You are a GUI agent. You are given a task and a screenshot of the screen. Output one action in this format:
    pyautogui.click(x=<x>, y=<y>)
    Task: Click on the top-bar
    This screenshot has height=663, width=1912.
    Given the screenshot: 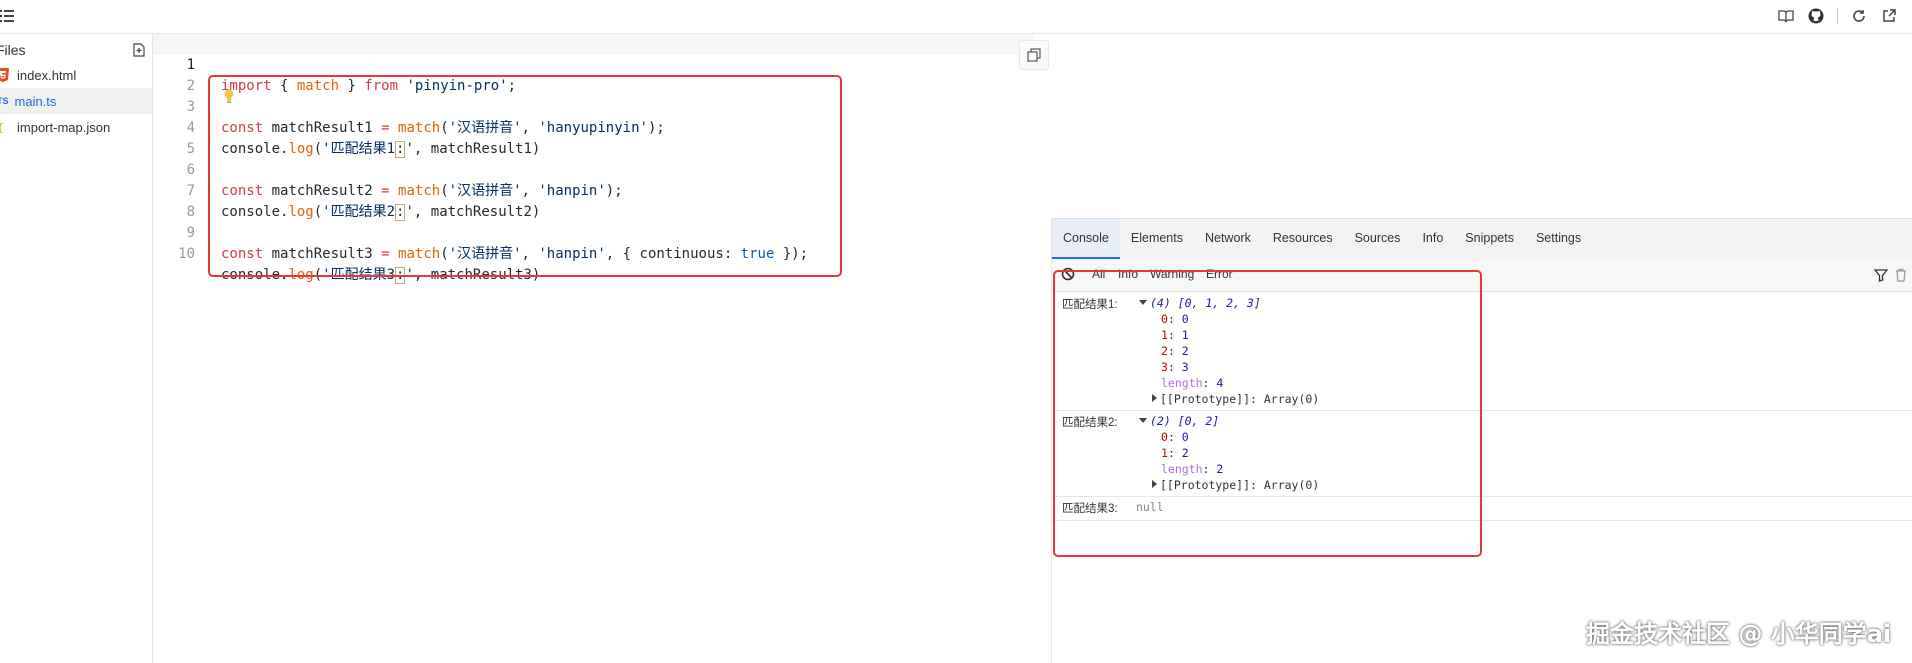 What is the action you would take?
    pyautogui.click(x=956, y=17)
    